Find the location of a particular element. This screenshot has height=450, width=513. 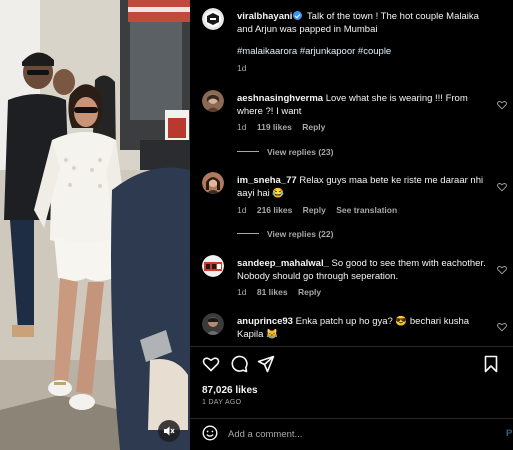

actions-divider is located at coordinates (351, 346).